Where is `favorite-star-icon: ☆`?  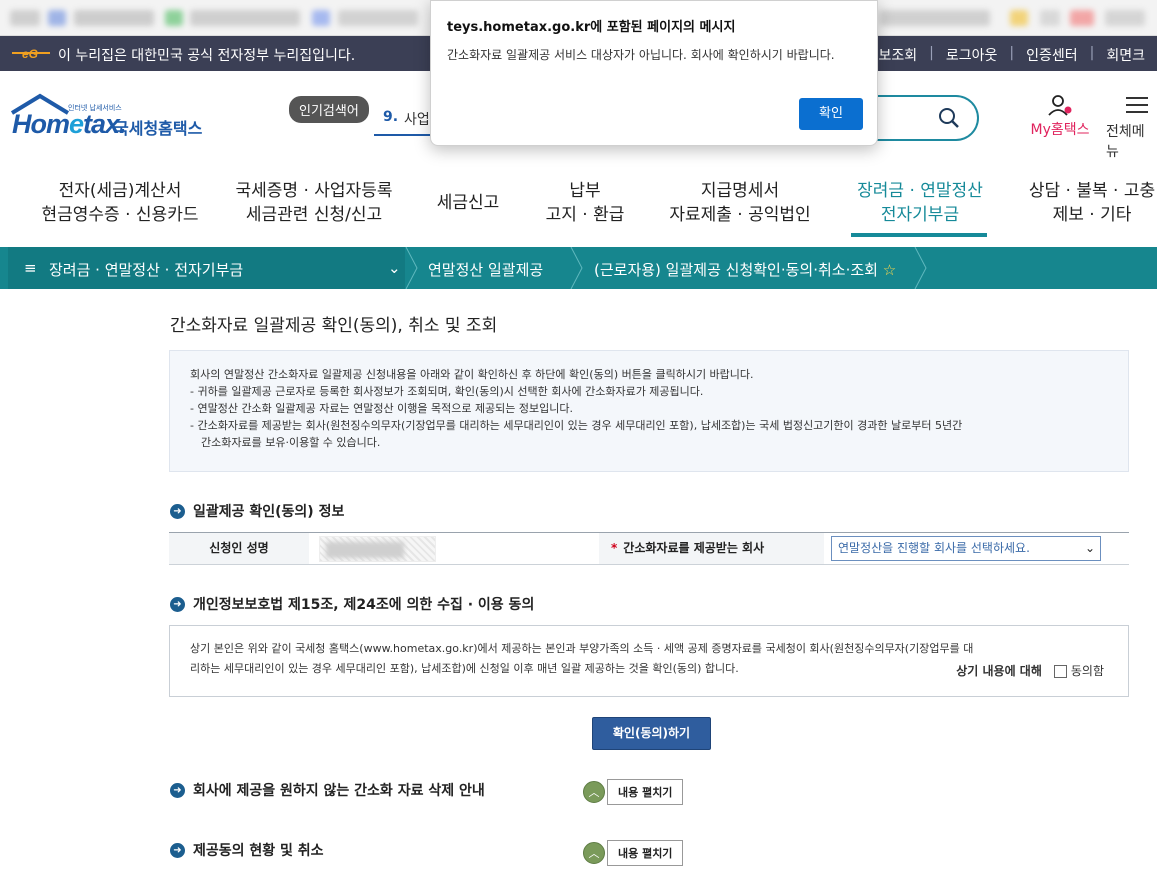 favorite-star-icon: ☆ is located at coordinates (889, 270).